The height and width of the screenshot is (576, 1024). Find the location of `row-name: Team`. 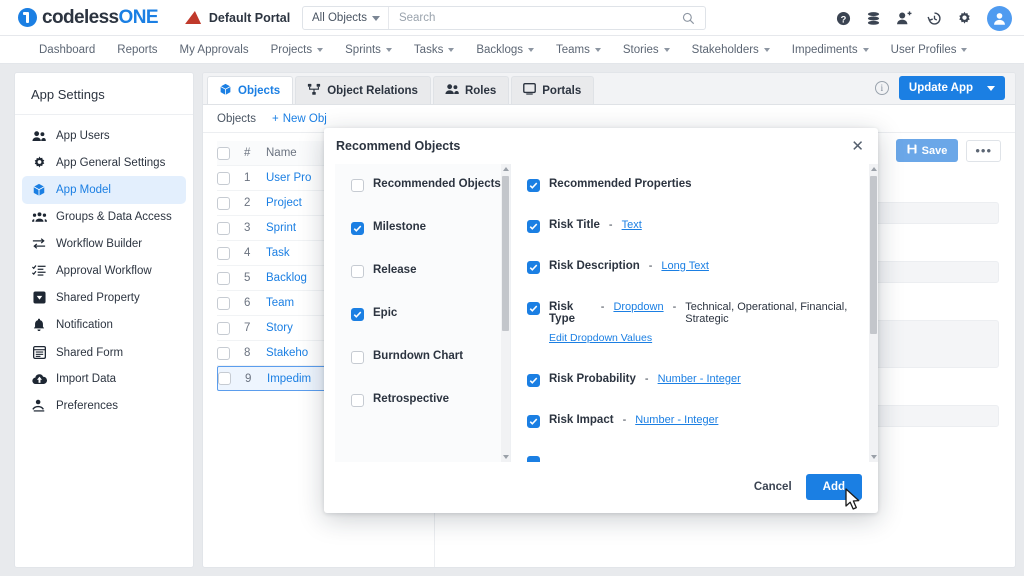

row-name: Team is located at coordinates (280, 303).